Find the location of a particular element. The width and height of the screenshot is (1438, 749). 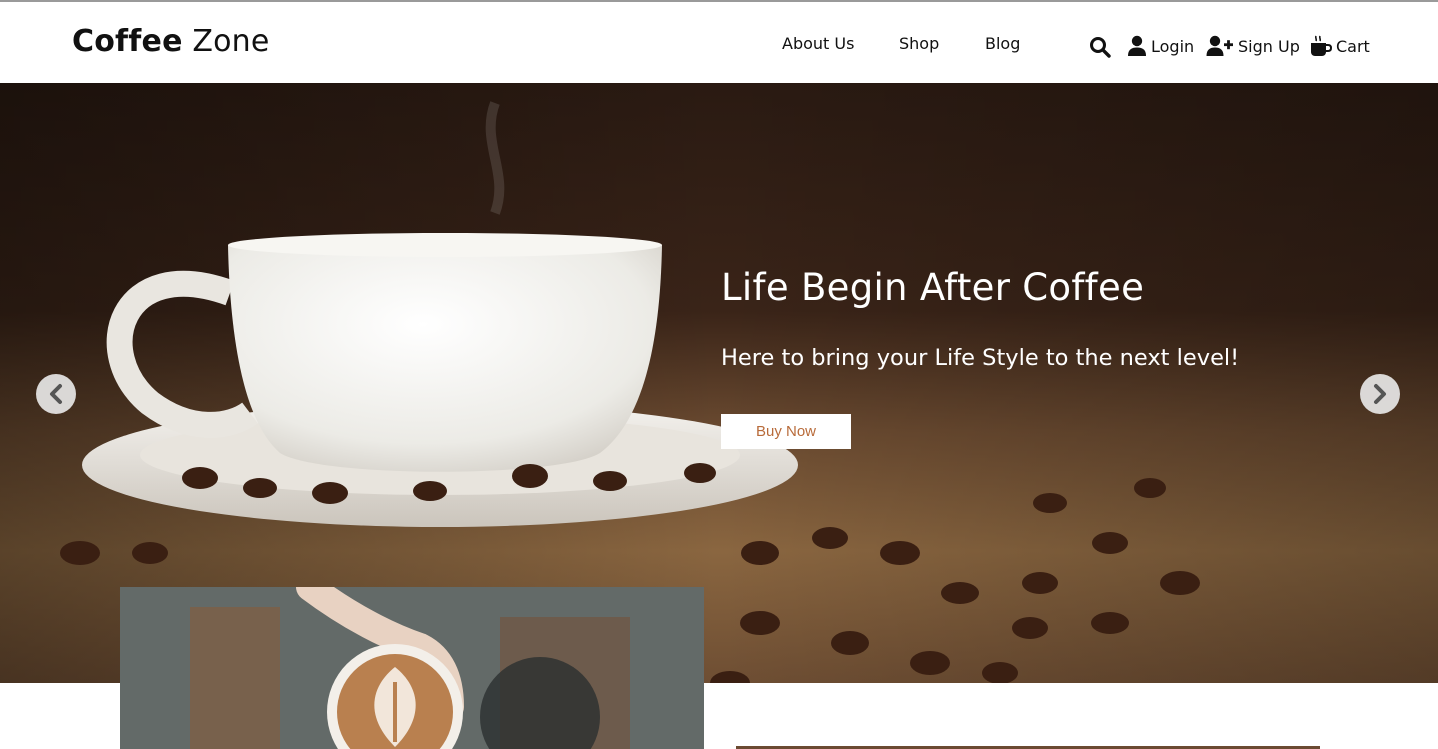

signup-label: Sign Up is located at coordinates (1269, 46).